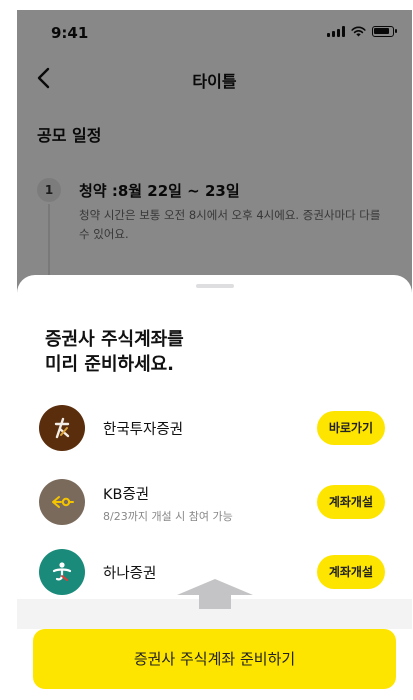 Image resolution: width=413 pixels, height=700 pixels. I want to click on kb-logo-icon, so click(62, 502).